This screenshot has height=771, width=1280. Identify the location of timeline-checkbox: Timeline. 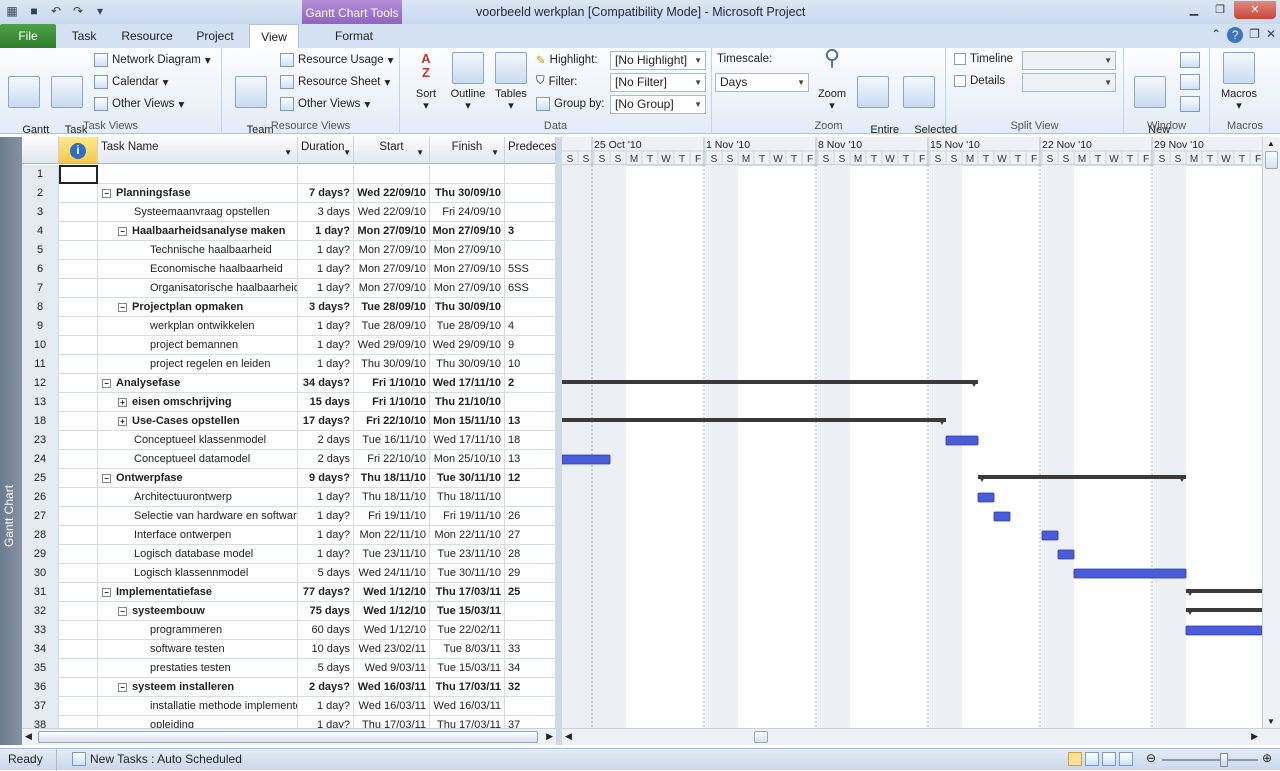
(983, 59).